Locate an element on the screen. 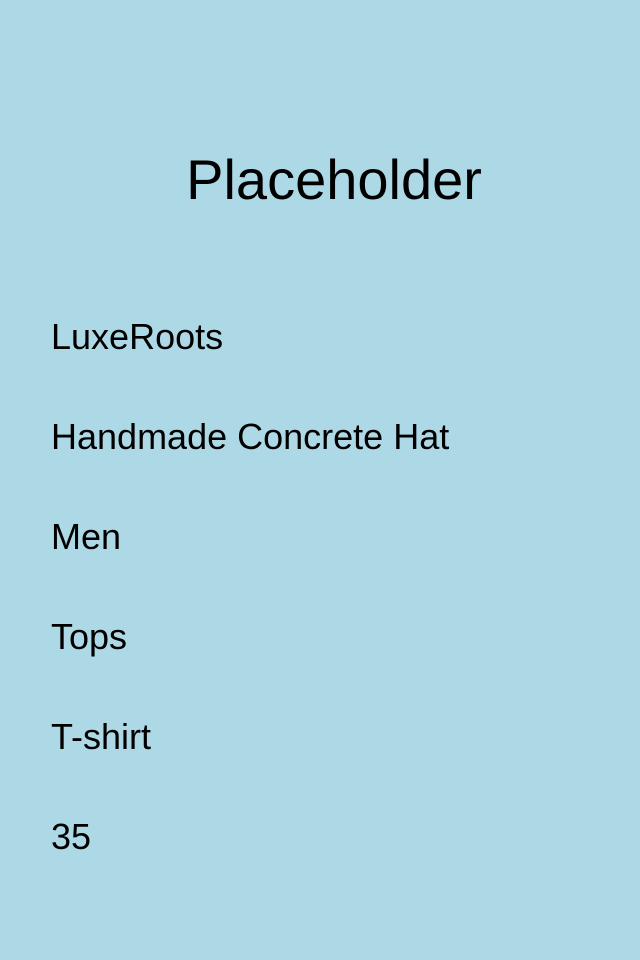 The width and height of the screenshot is (640, 960). product-gender: Men is located at coordinates (86, 536).